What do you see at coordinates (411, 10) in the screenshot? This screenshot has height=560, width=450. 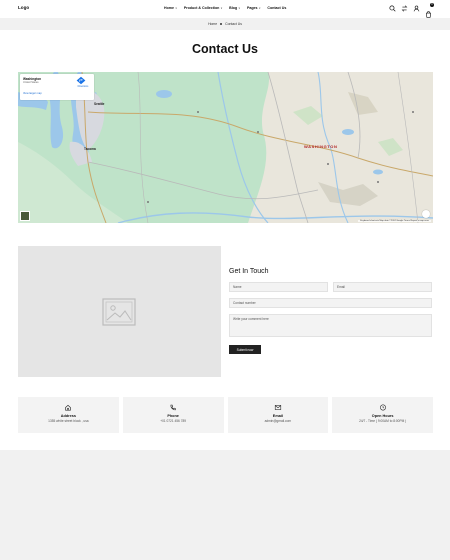 I see `header-icons: 0` at bounding box center [411, 10].